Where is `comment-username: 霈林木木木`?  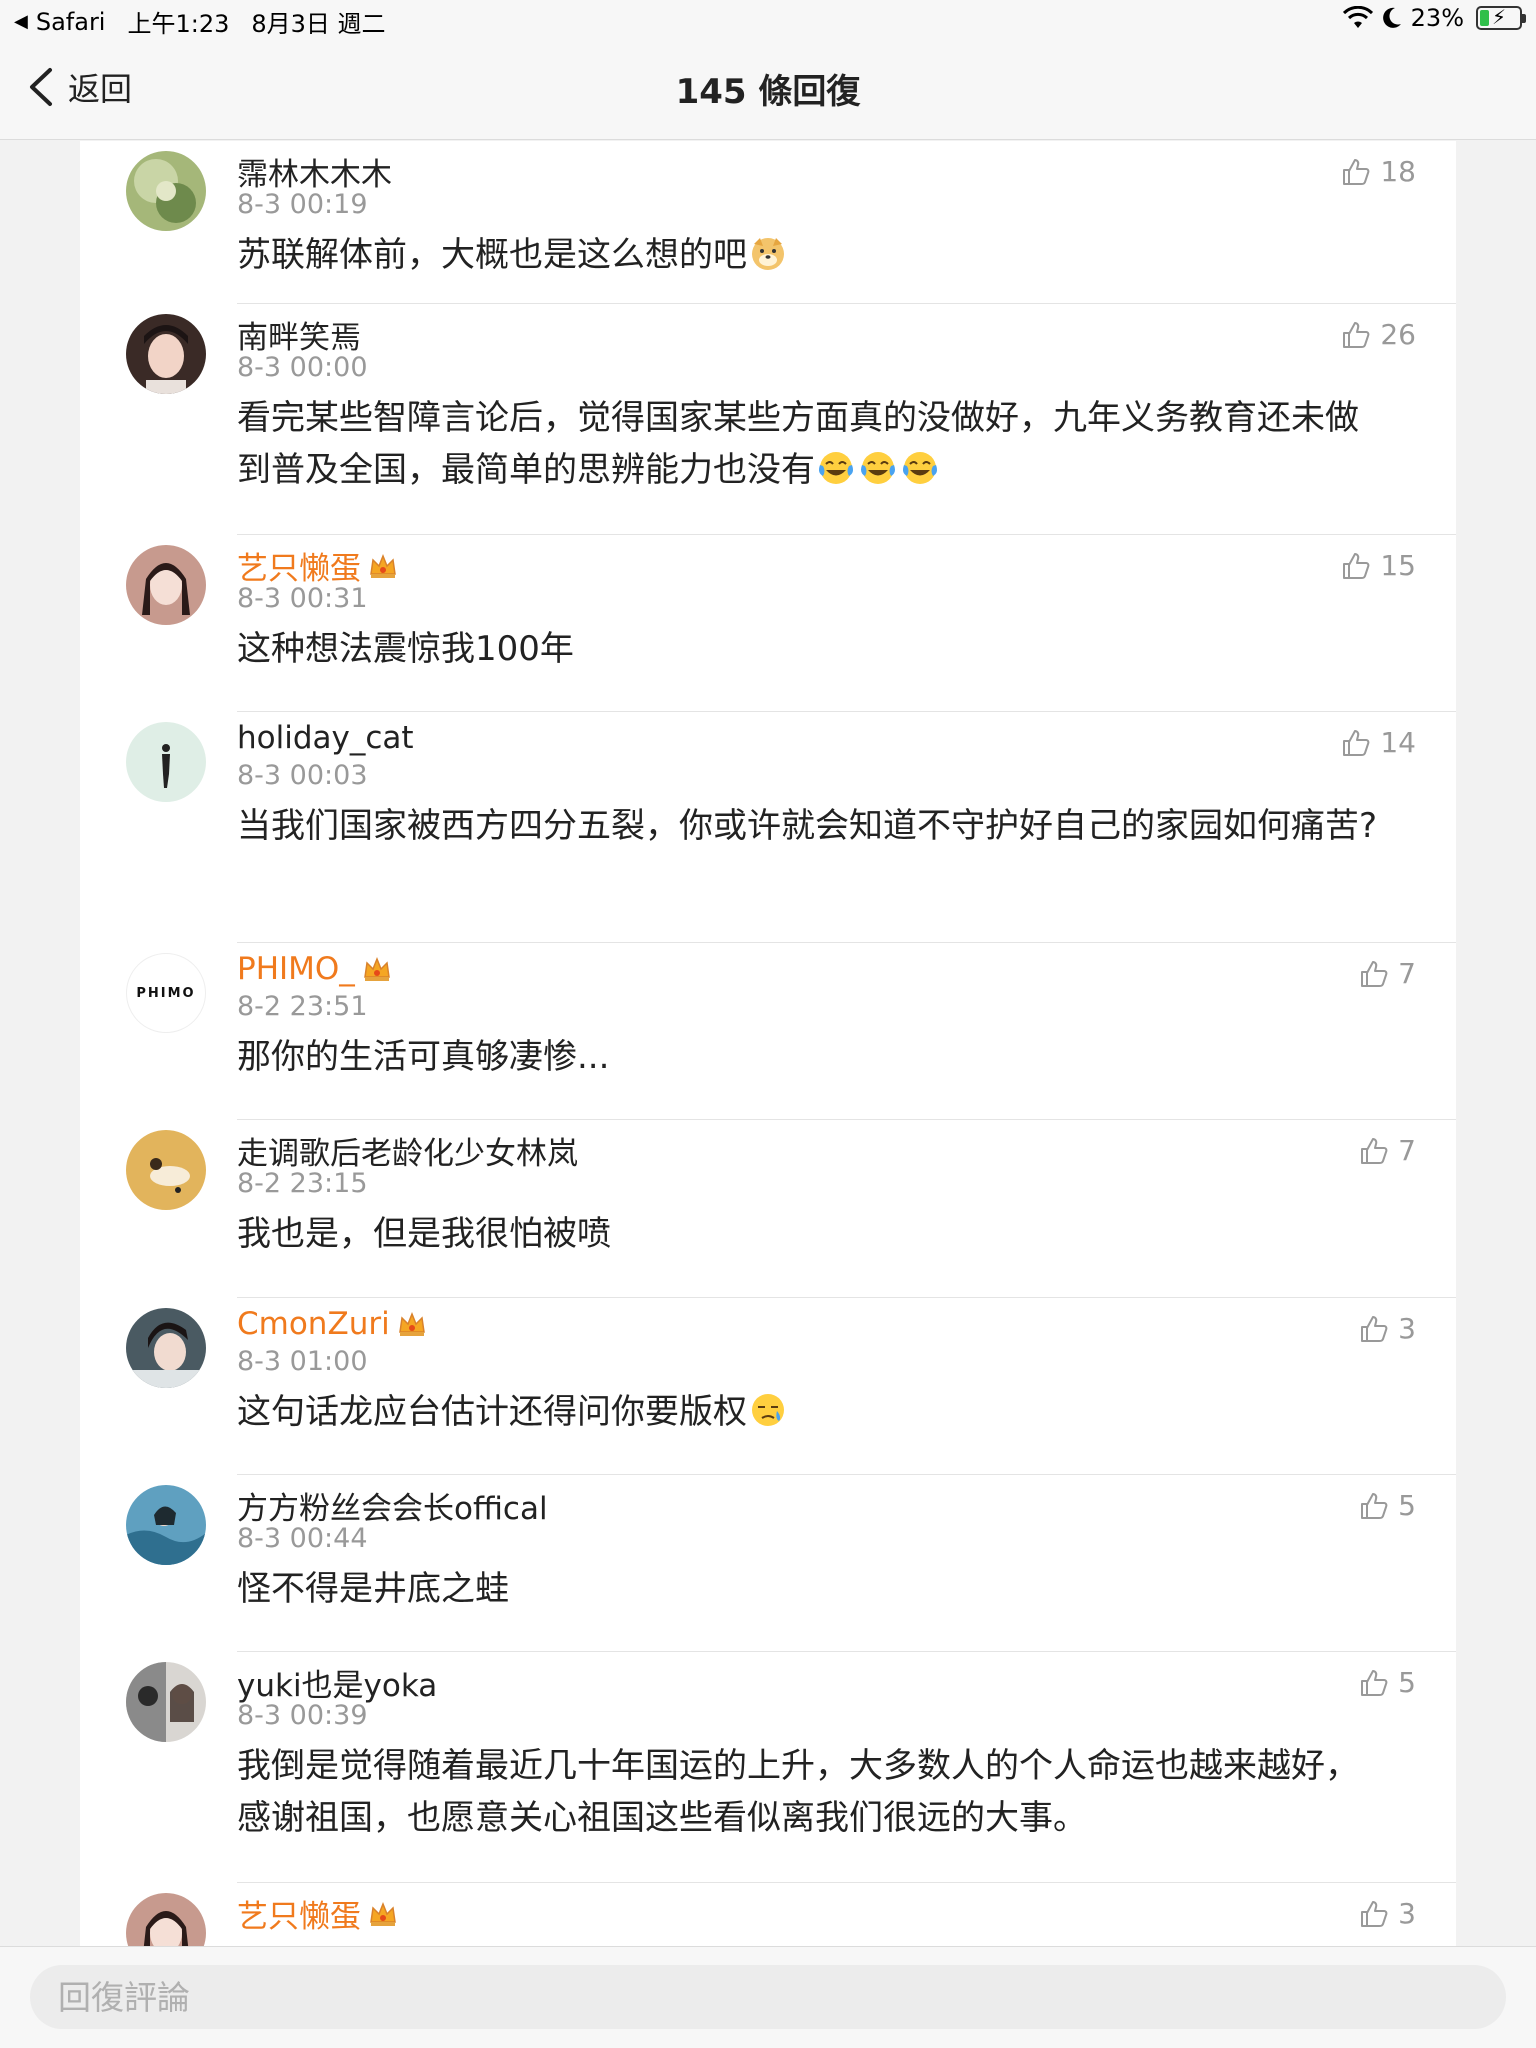 comment-username: 霈林木木木 is located at coordinates (314, 171).